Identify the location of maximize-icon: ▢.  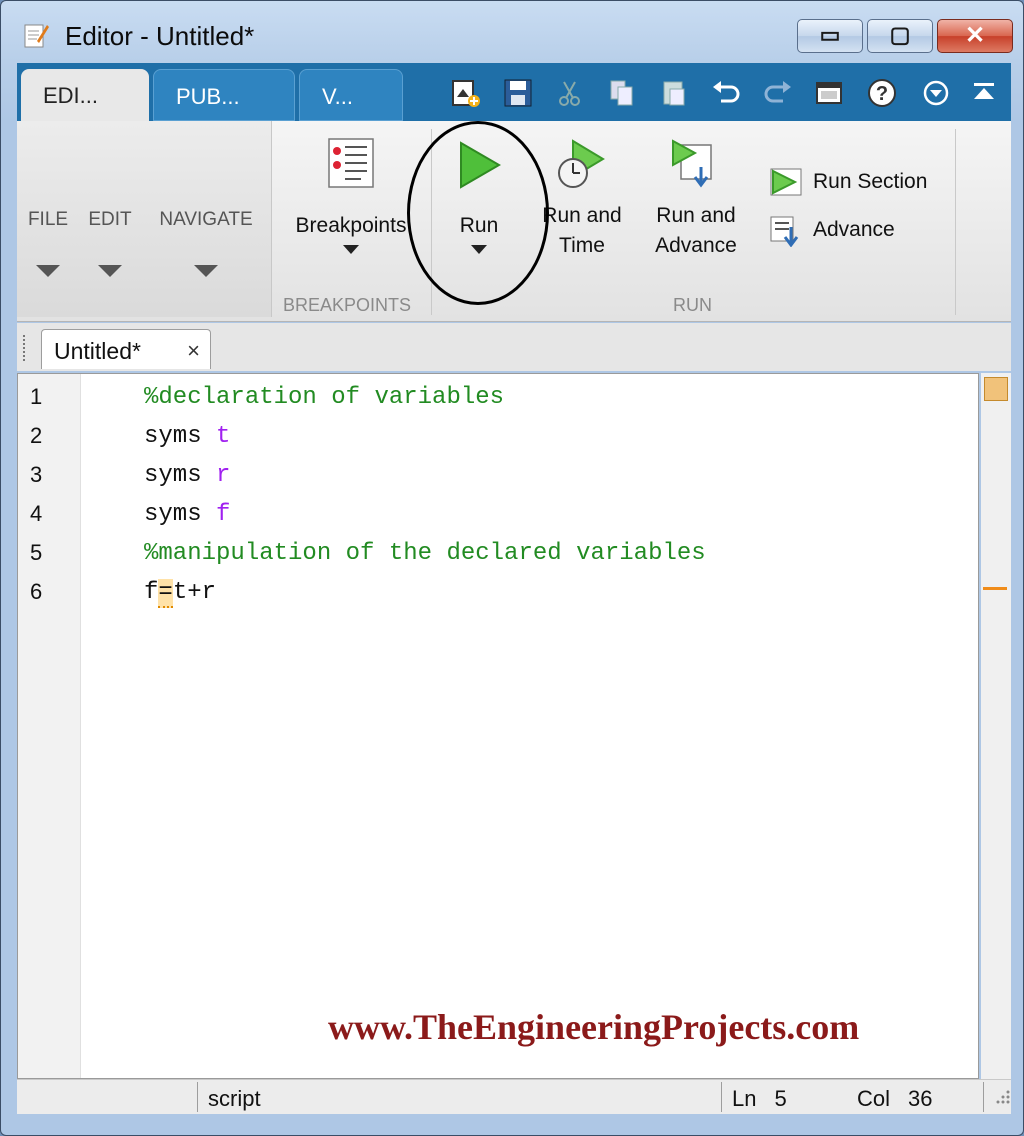
(900, 34).